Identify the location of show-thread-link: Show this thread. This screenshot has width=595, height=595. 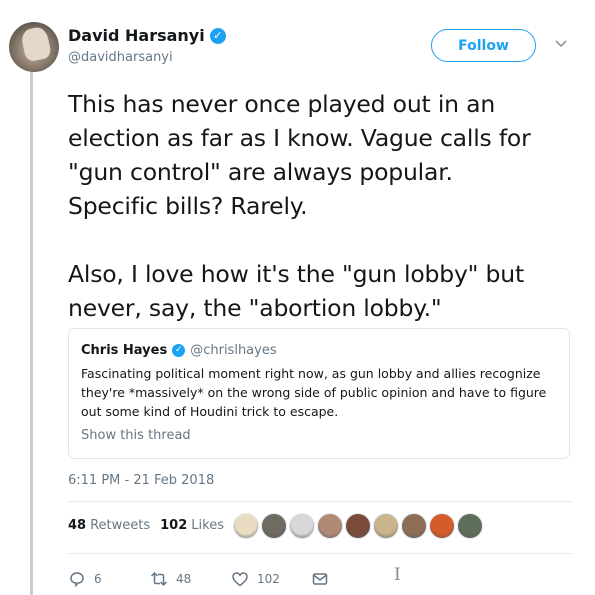
(136, 435).